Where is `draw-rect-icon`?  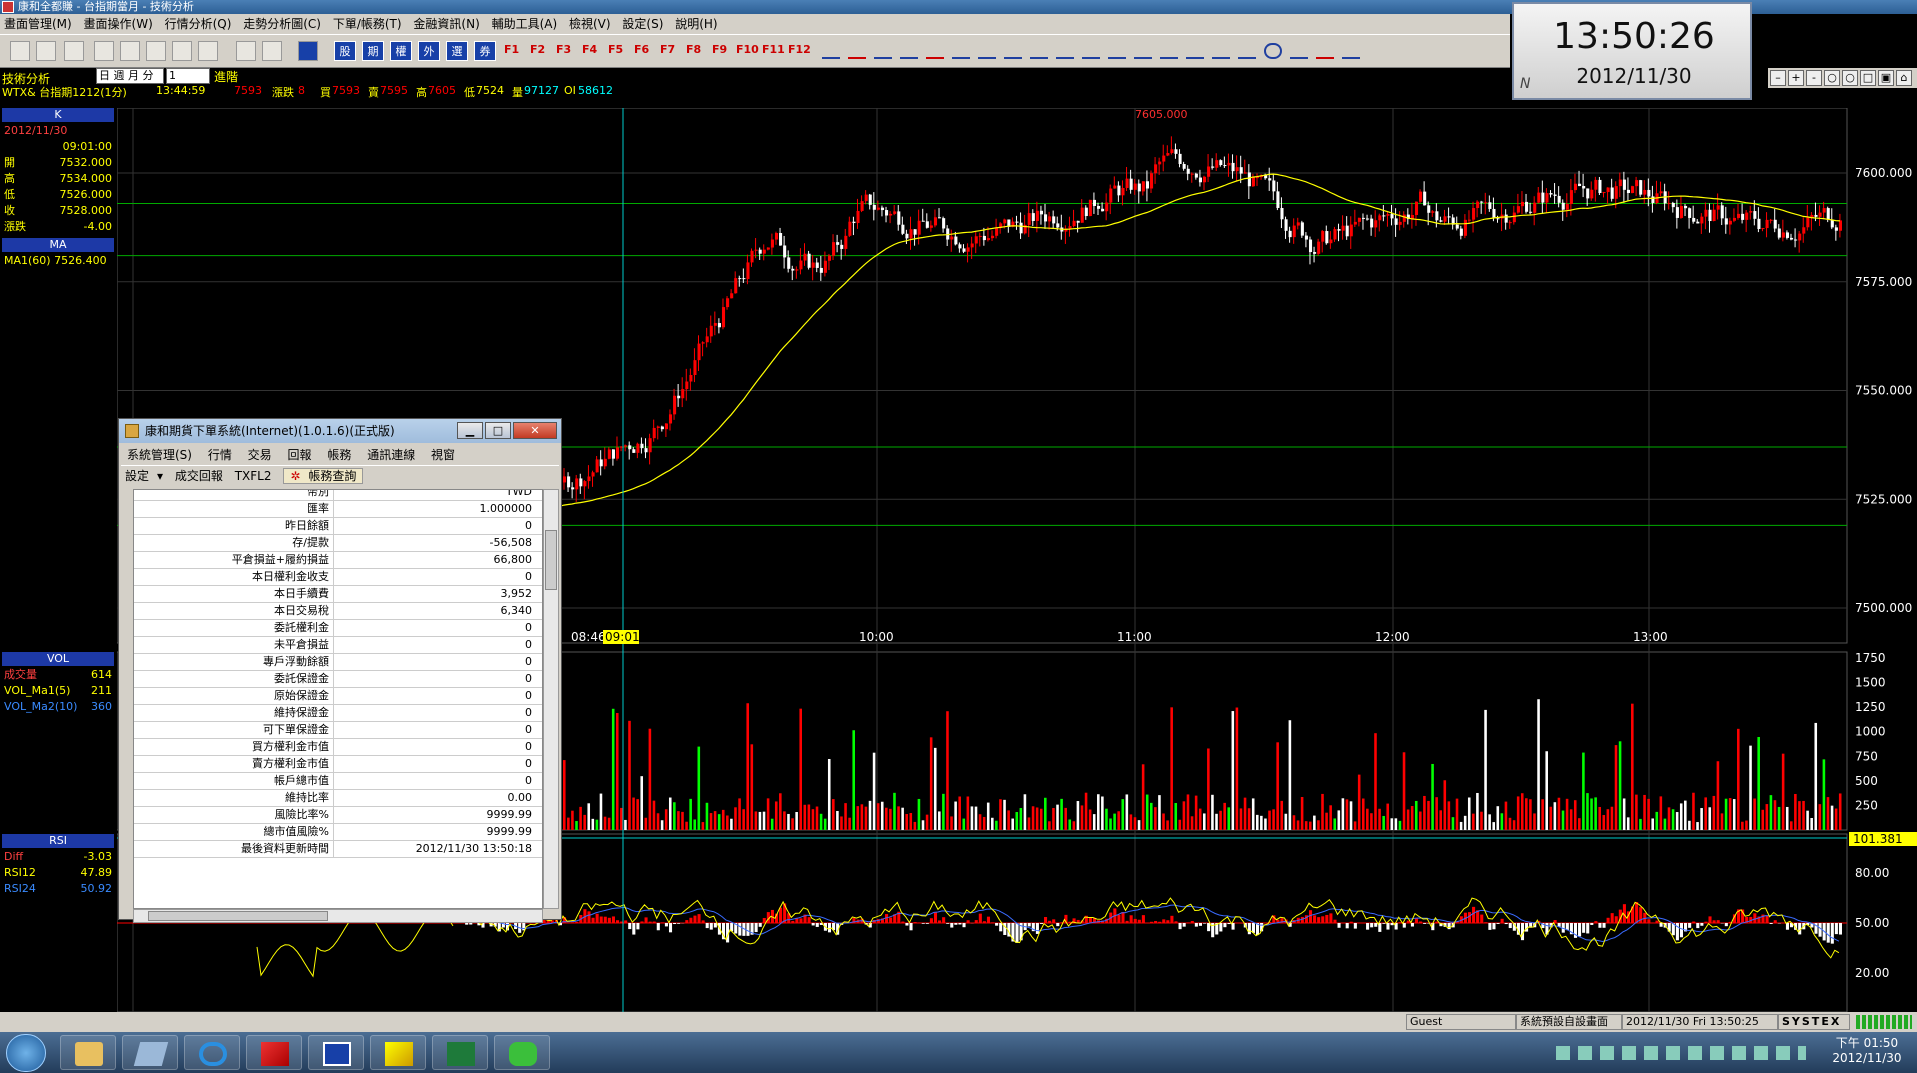
draw-rect-icon is located at coordinates (935, 51).